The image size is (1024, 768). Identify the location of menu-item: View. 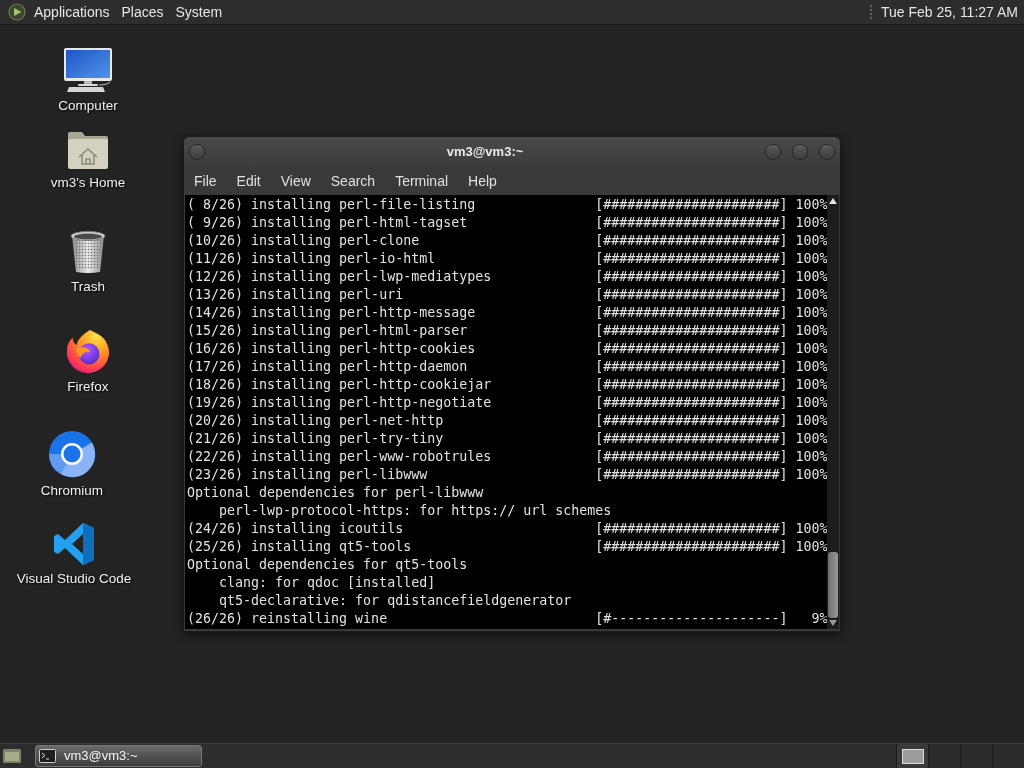
(295, 181).